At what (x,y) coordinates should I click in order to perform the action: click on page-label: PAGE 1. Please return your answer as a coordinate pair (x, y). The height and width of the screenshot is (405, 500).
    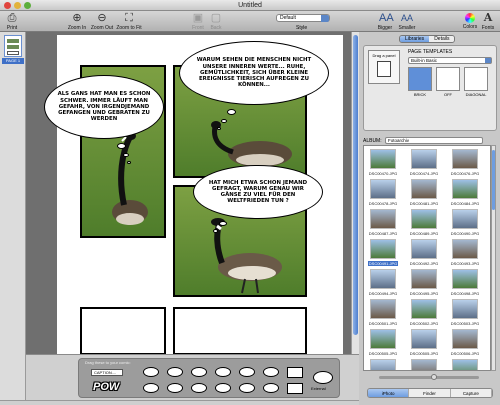
    Looking at the image, I should click on (13, 61).